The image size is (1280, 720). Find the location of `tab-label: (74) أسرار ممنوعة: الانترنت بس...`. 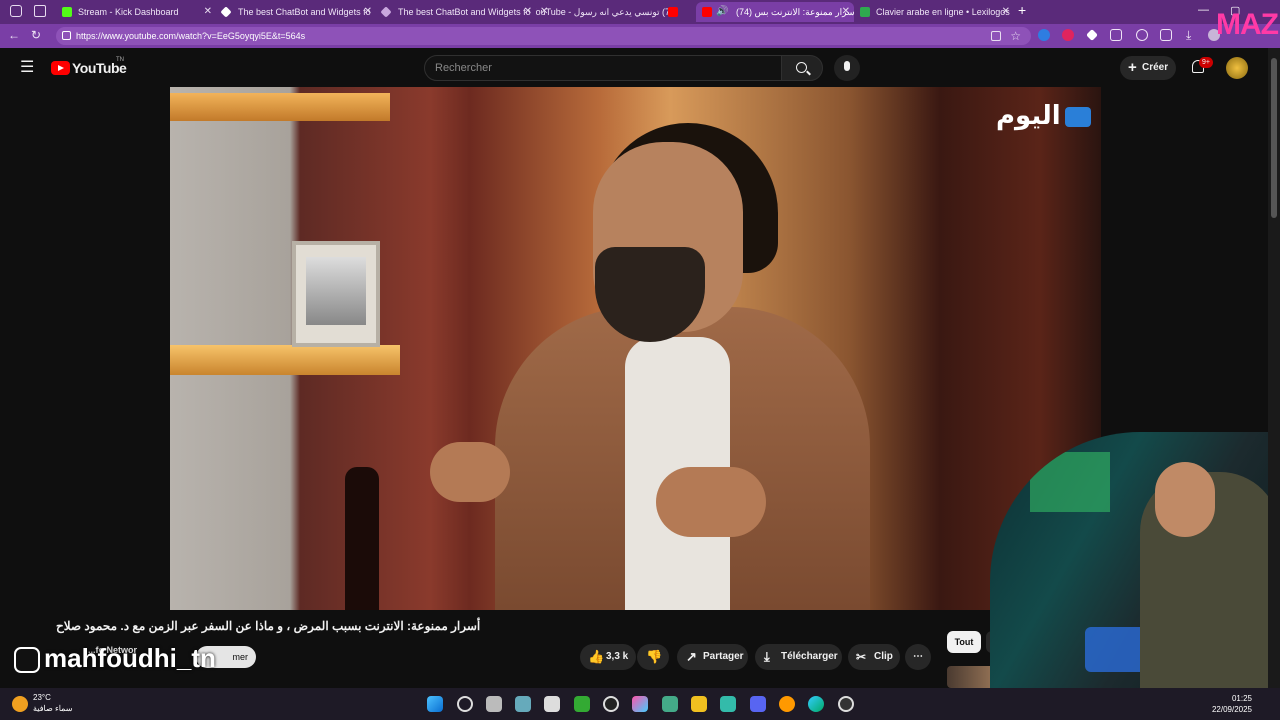

tab-label: (74) أسرار ممنوعة: الانترنت بس... is located at coordinates (795, 12).